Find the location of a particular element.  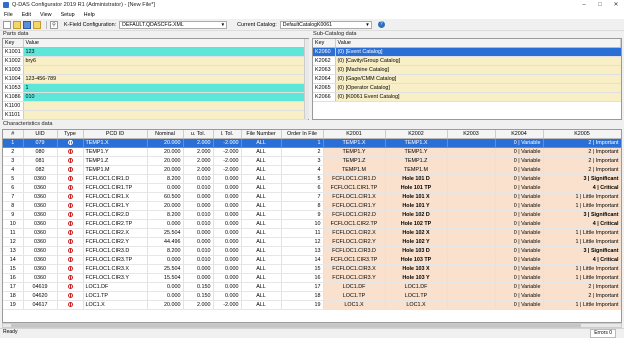

parts-row: K1100 is located at coordinates (155, 106).